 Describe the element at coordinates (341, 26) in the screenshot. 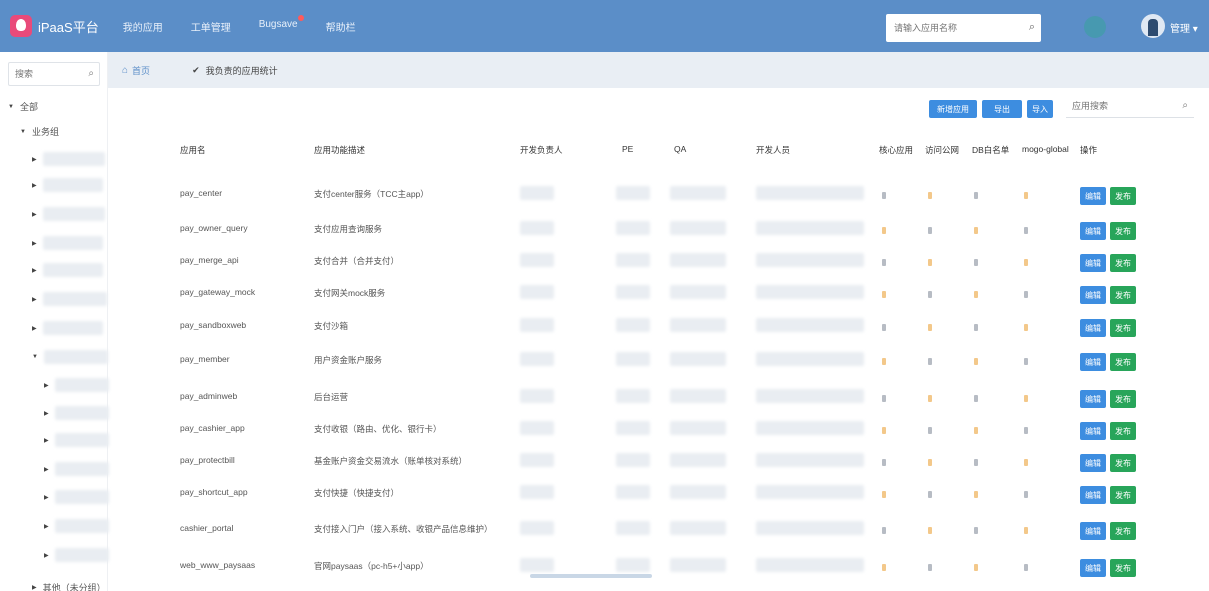

I see `nav-help: 帮助栏` at that location.